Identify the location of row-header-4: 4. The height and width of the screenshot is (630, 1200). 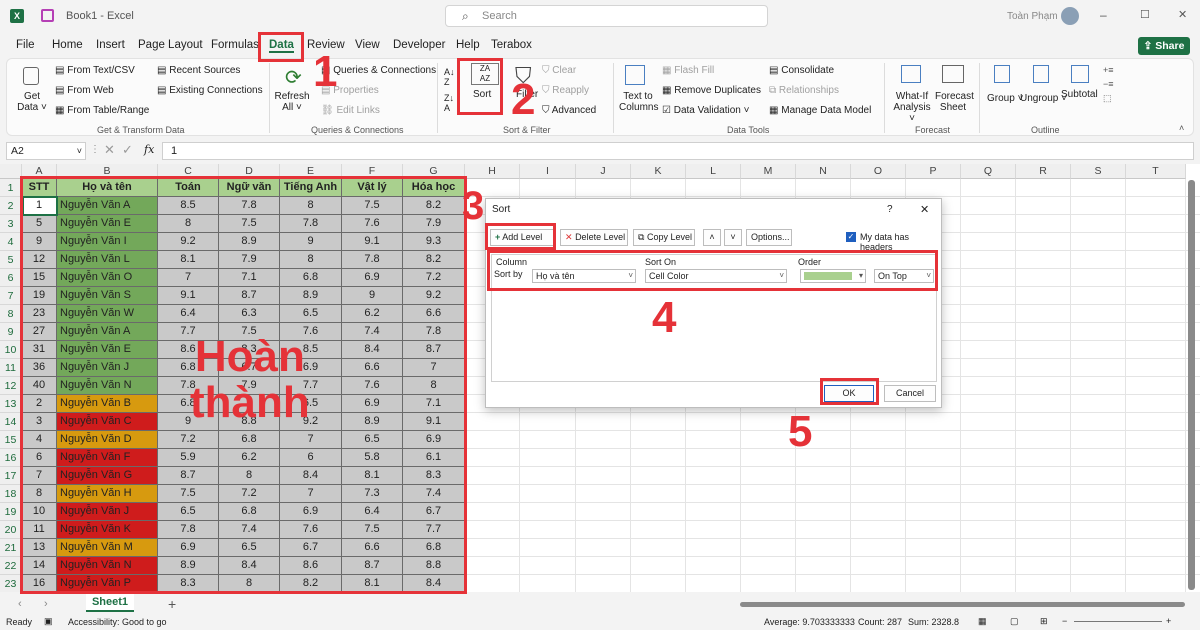
(11, 242).